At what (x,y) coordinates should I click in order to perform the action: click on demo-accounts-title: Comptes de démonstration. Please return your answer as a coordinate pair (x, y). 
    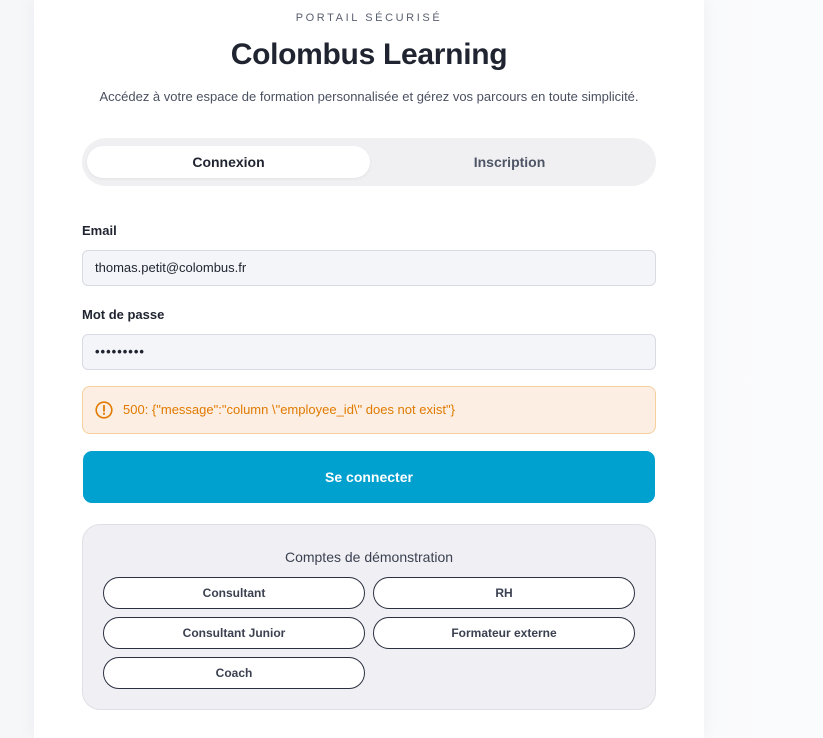
    Looking at the image, I should click on (369, 557).